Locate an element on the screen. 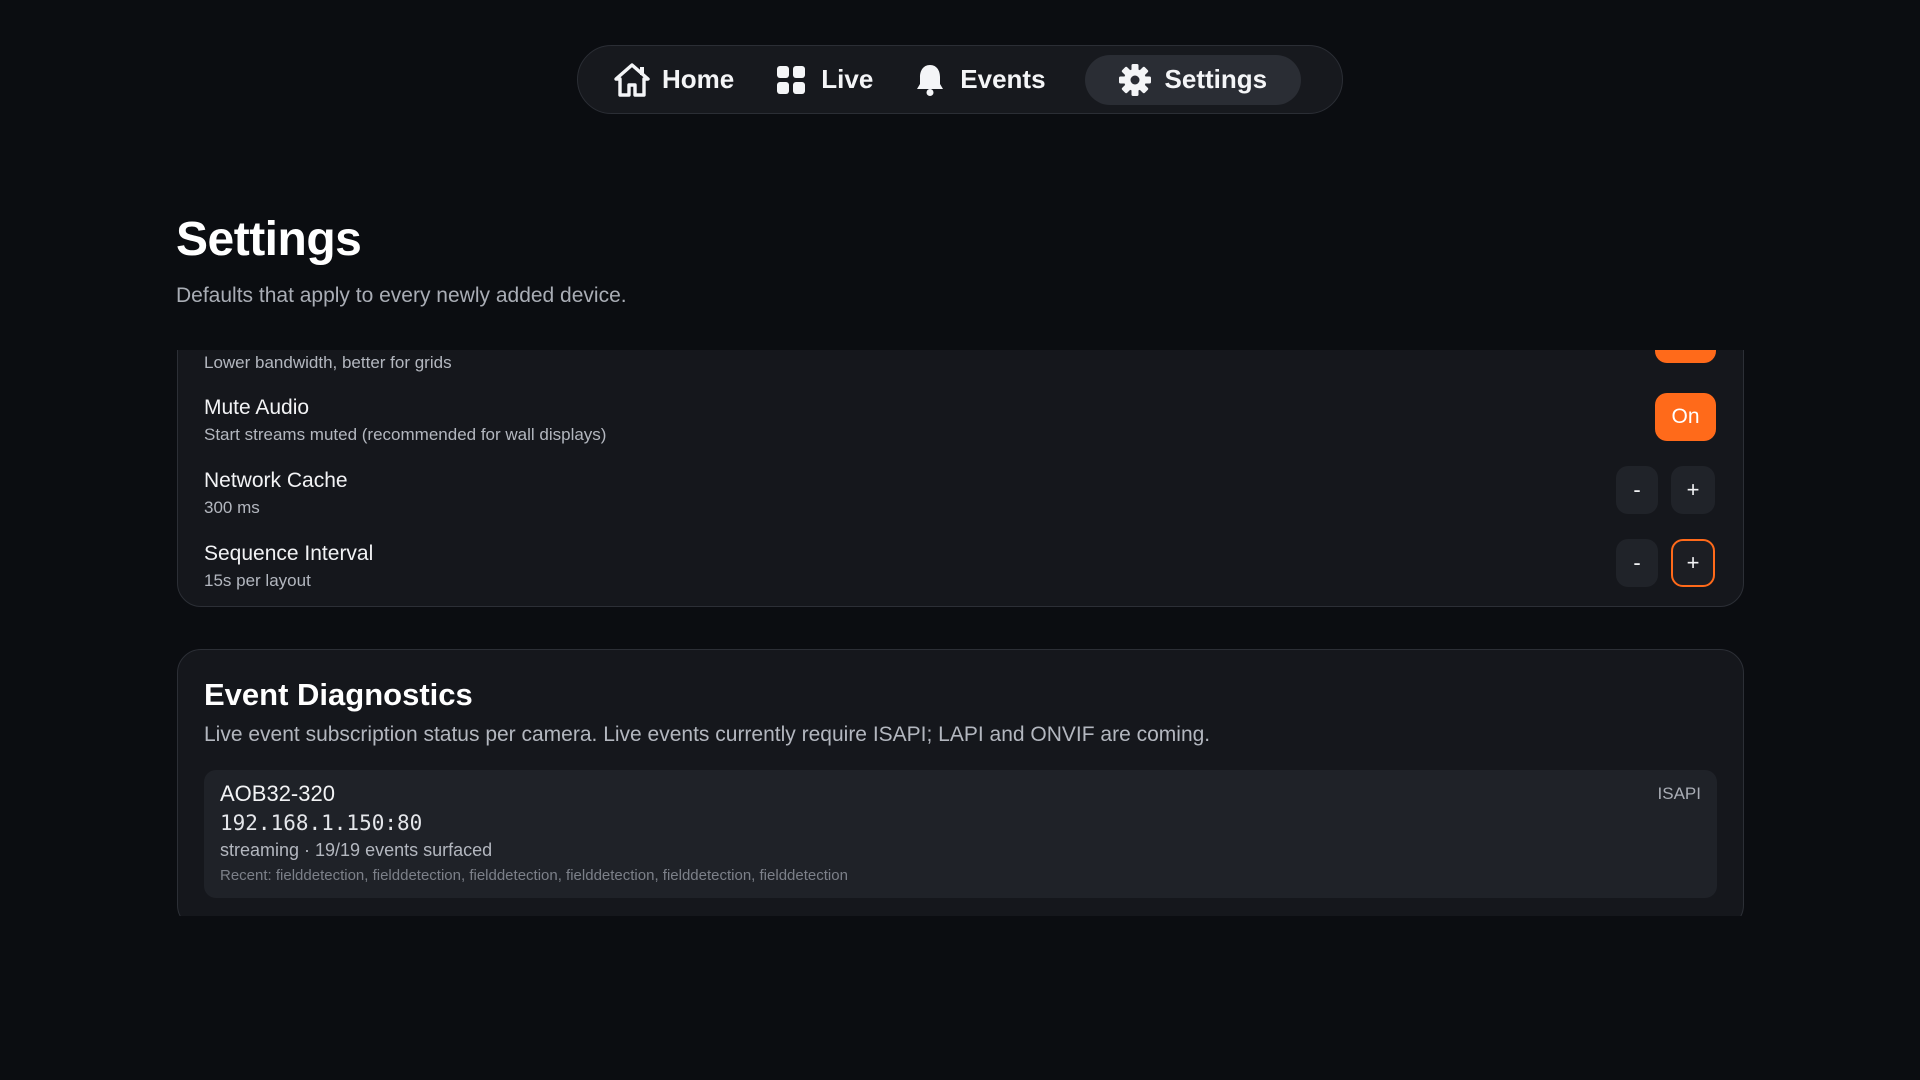 The height and width of the screenshot is (1080, 1920). event-diagnostics-title: Event Diagnostics is located at coordinates (338, 694).